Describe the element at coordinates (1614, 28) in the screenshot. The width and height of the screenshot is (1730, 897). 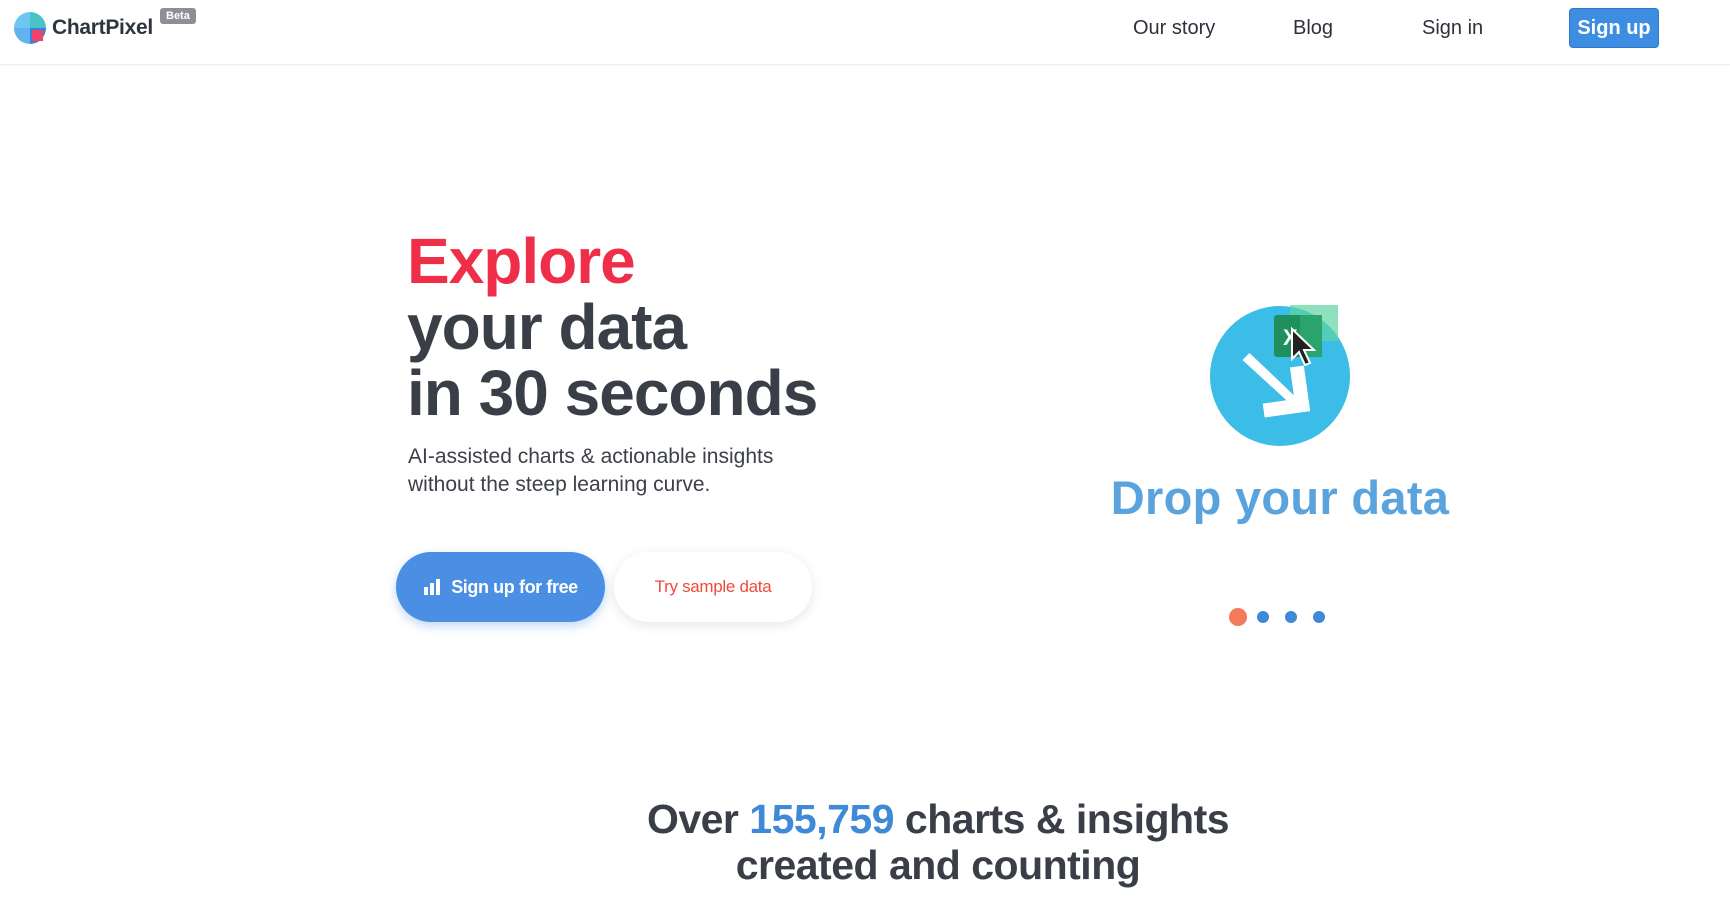
I see `header-signup-button: Sign up` at that location.